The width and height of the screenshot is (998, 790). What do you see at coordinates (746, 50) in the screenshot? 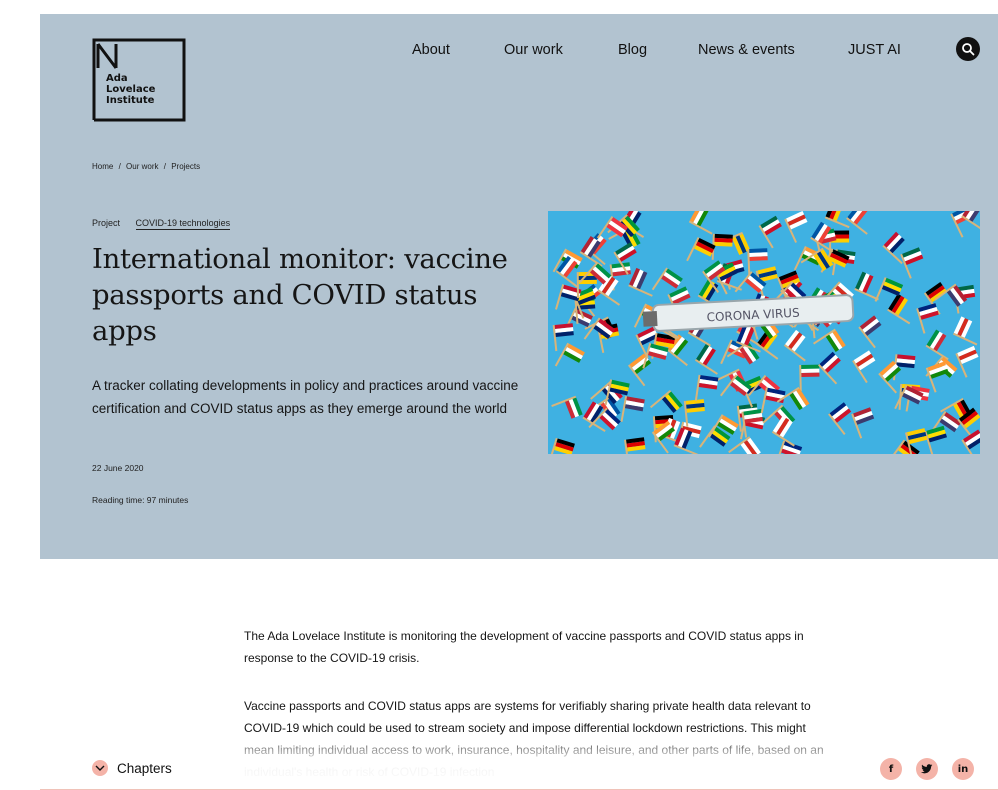
I see `nav-item-news-events: News & events` at bounding box center [746, 50].